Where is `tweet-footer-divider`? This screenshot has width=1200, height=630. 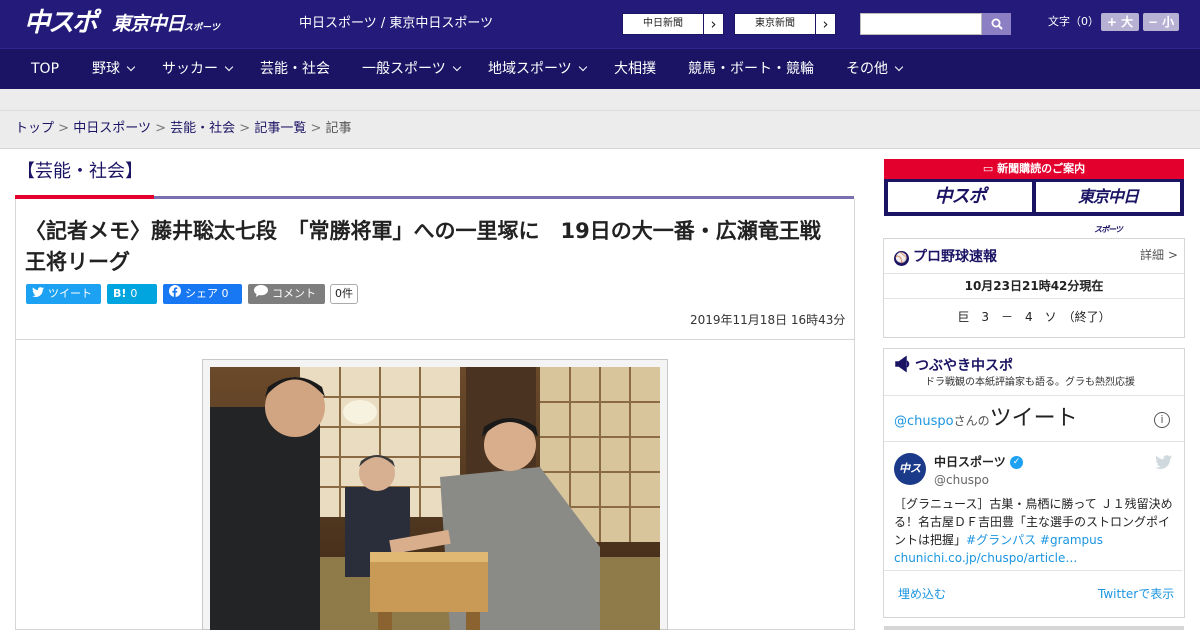
tweet-footer-divider is located at coordinates (1033, 570).